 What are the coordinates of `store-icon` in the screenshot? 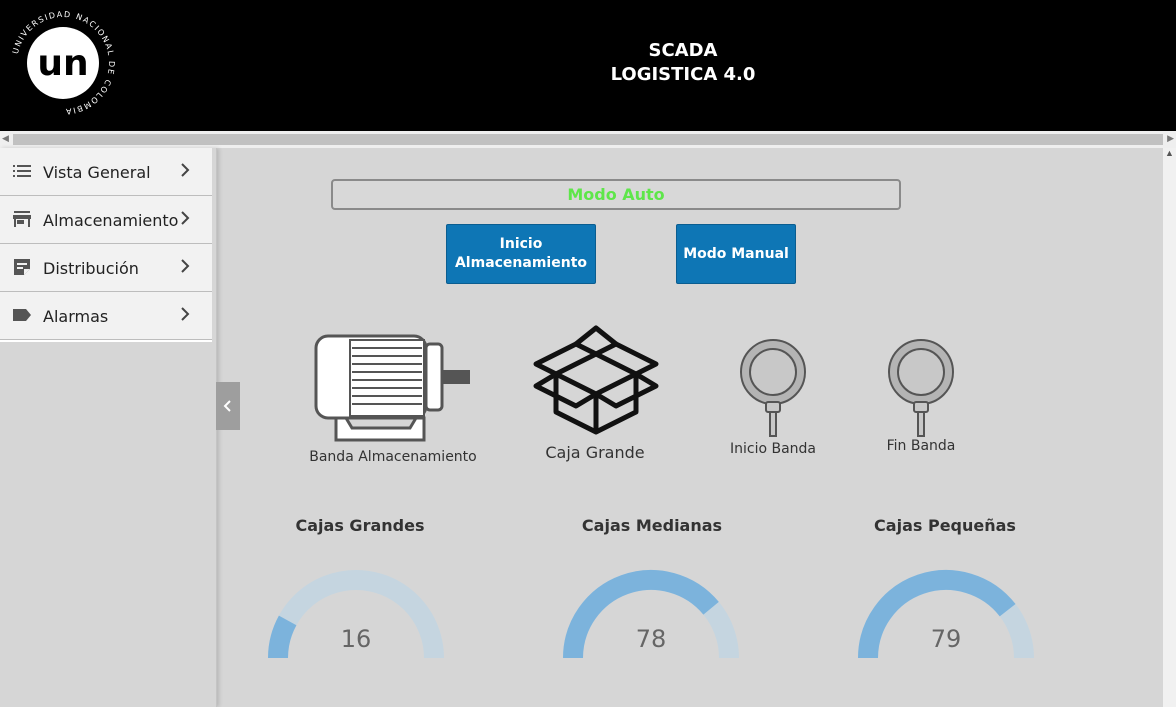 It's located at (22, 219).